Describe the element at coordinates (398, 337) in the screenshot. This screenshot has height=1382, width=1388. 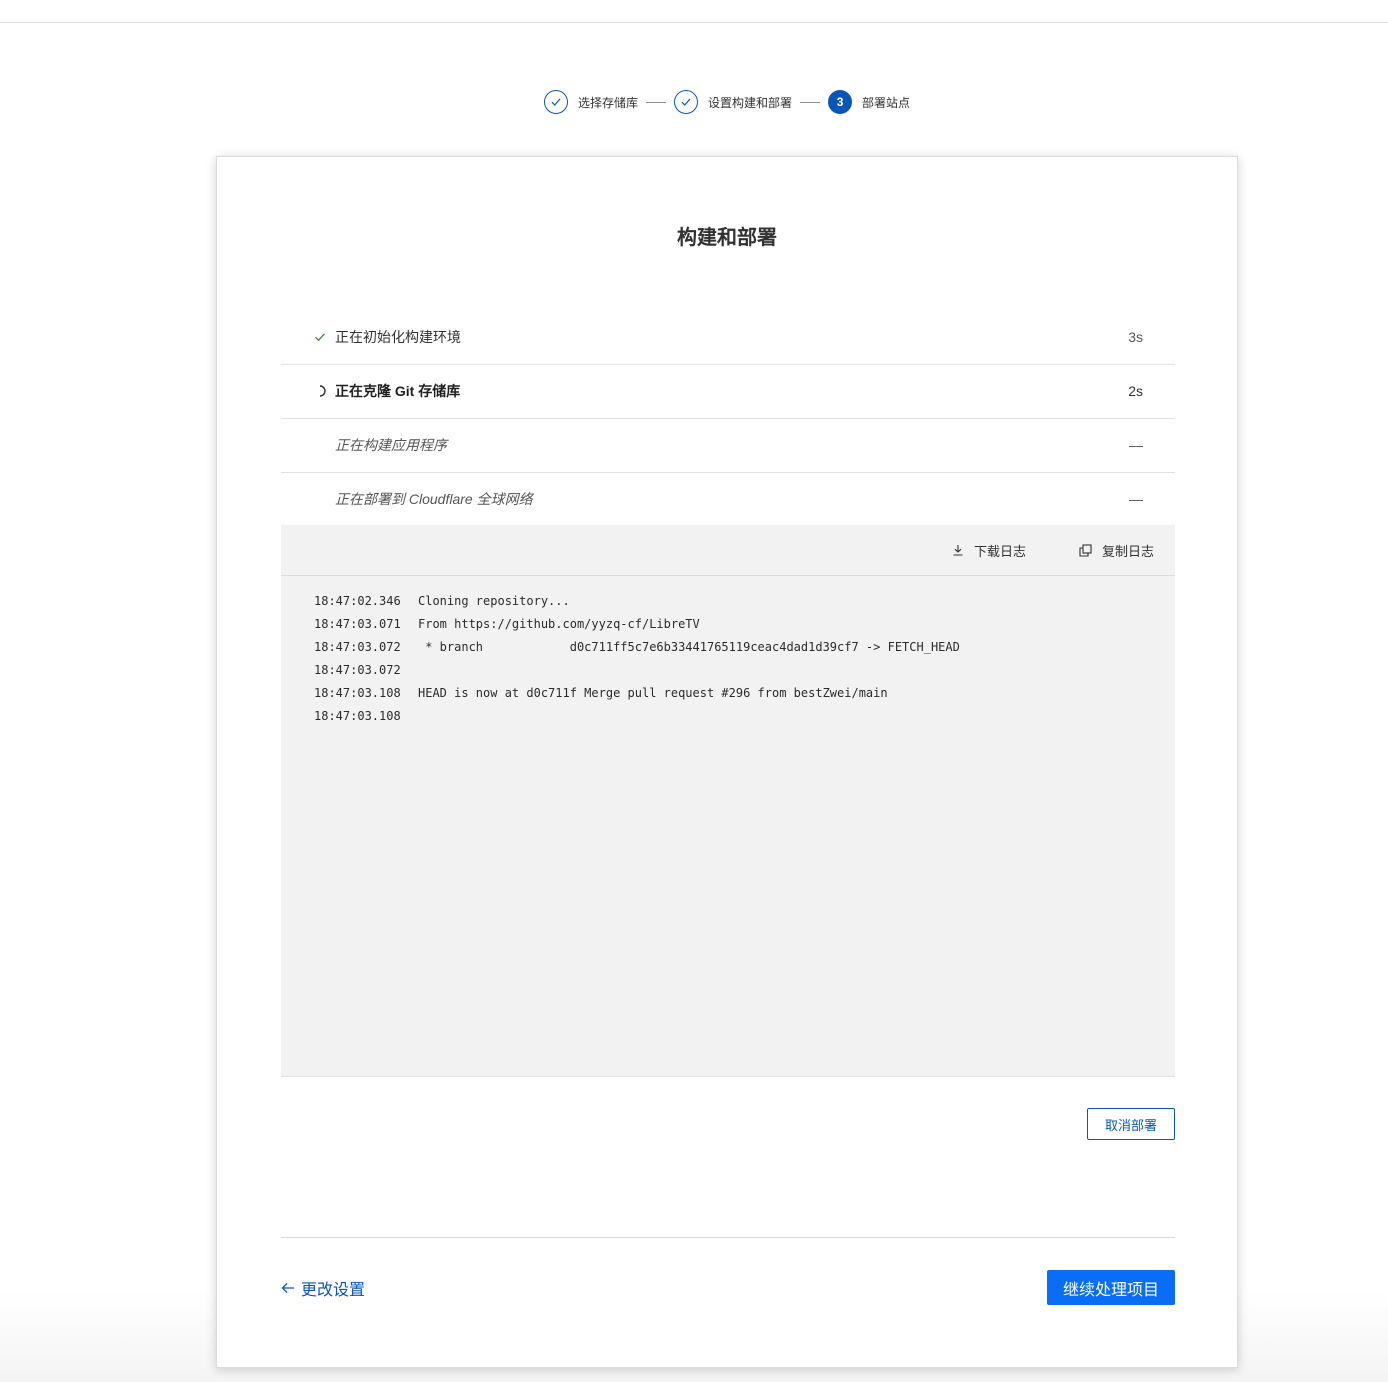
I see `stage-name: 正在初始化构建环境` at that location.